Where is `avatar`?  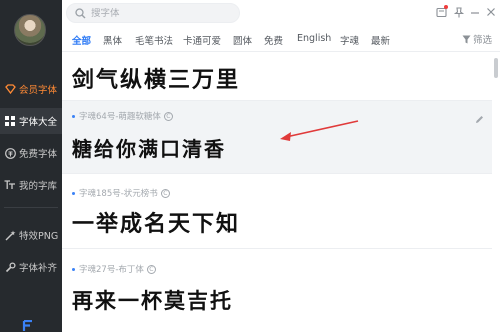 avatar is located at coordinates (30, 30).